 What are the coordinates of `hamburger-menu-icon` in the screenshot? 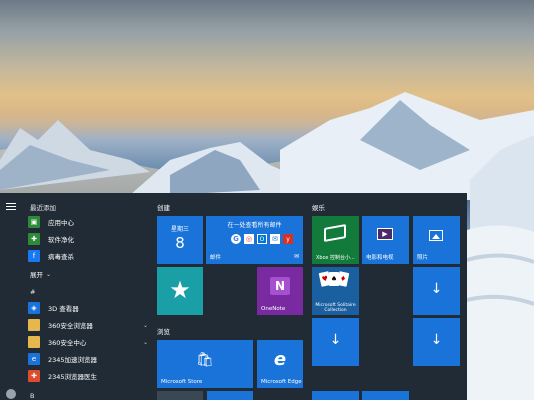 It's located at (11, 207).